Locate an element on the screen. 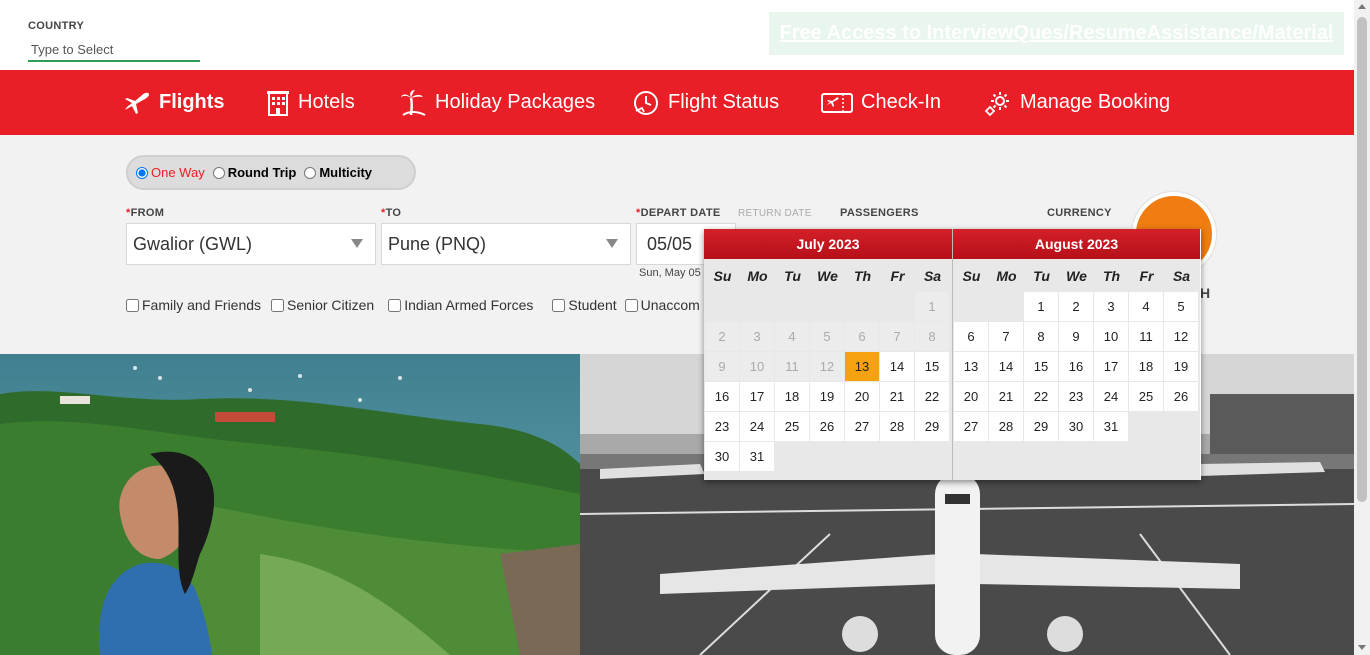 Image resolution: width=1370 pixels, height=655 pixels. calendar-day: 1 is located at coordinates (1041, 307).